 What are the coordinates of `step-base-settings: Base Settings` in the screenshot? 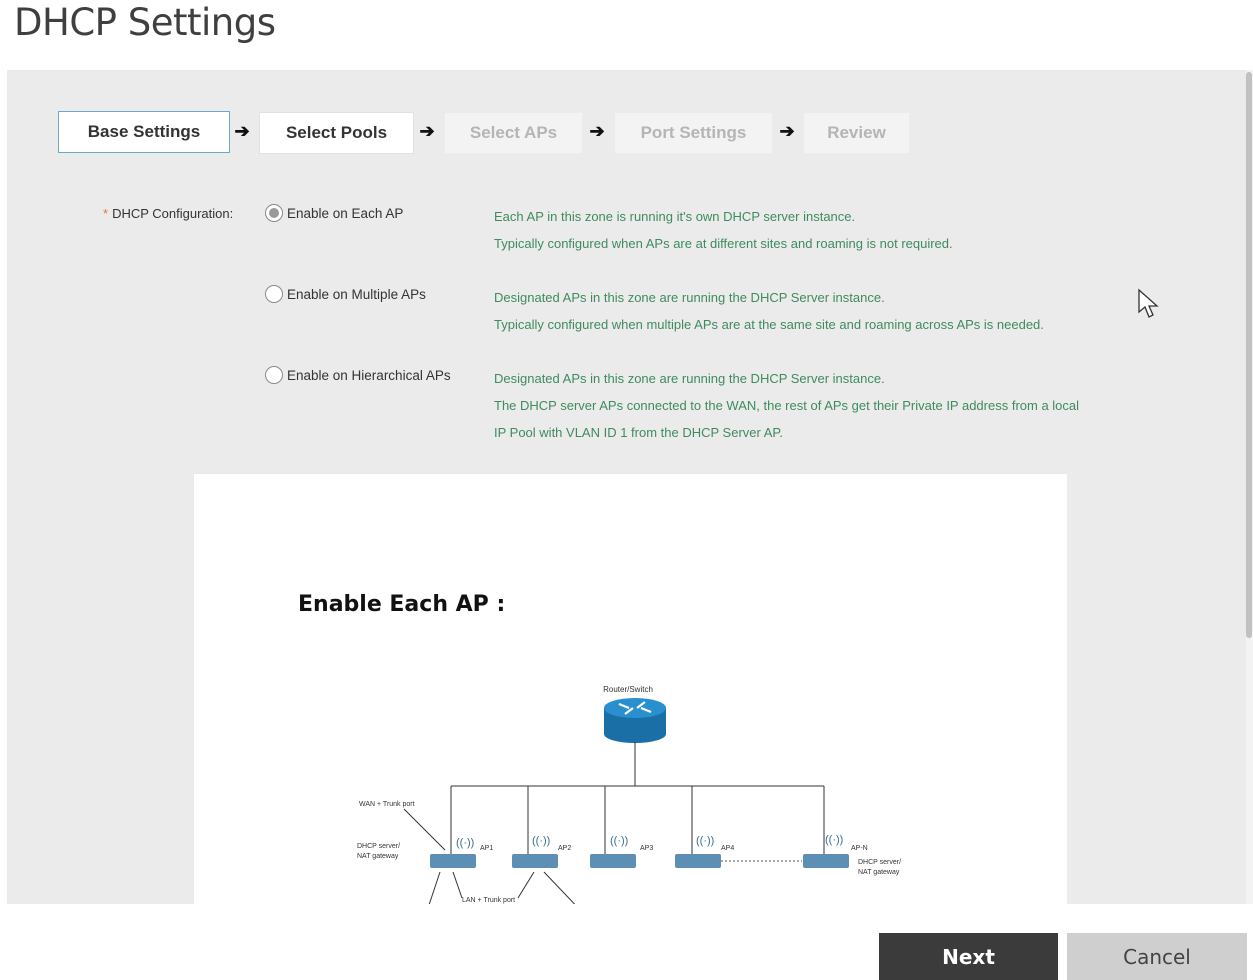 It's located at (144, 132).